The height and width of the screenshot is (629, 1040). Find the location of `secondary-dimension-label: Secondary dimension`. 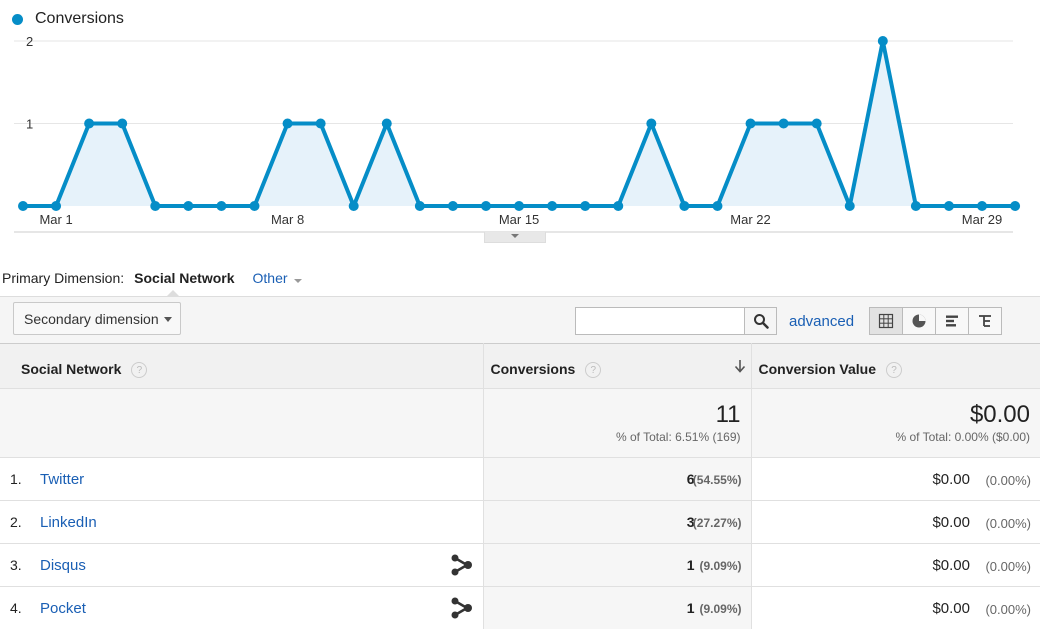

secondary-dimension-label: Secondary dimension is located at coordinates (91, 318).